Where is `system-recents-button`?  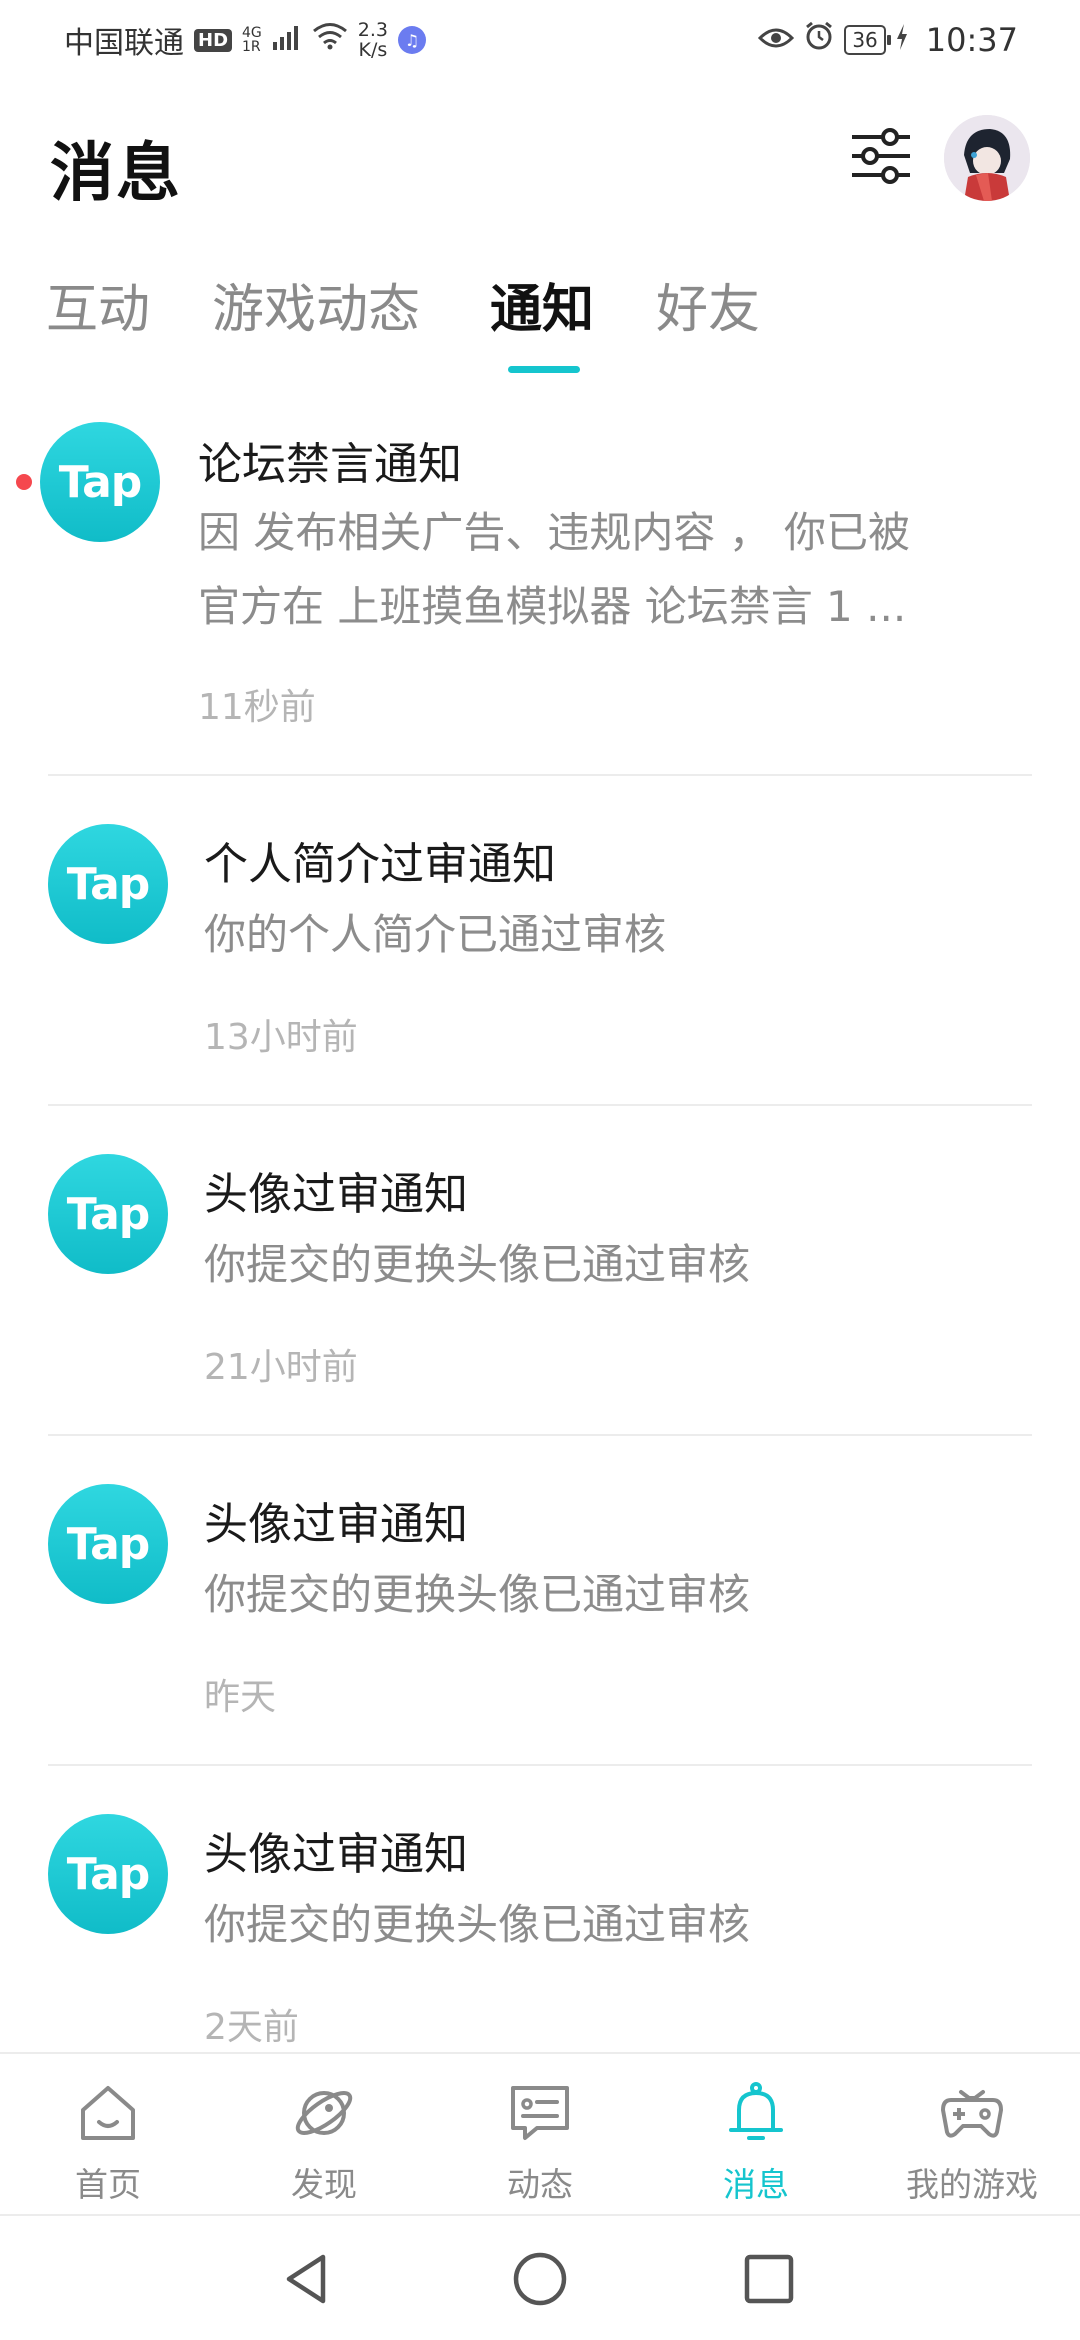 system-recents-button is located at coordinates (769, 2279).